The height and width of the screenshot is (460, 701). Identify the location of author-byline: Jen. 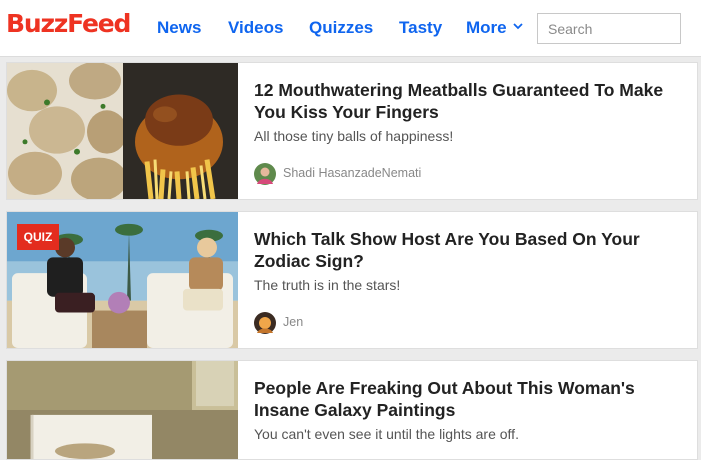
(278, 323).